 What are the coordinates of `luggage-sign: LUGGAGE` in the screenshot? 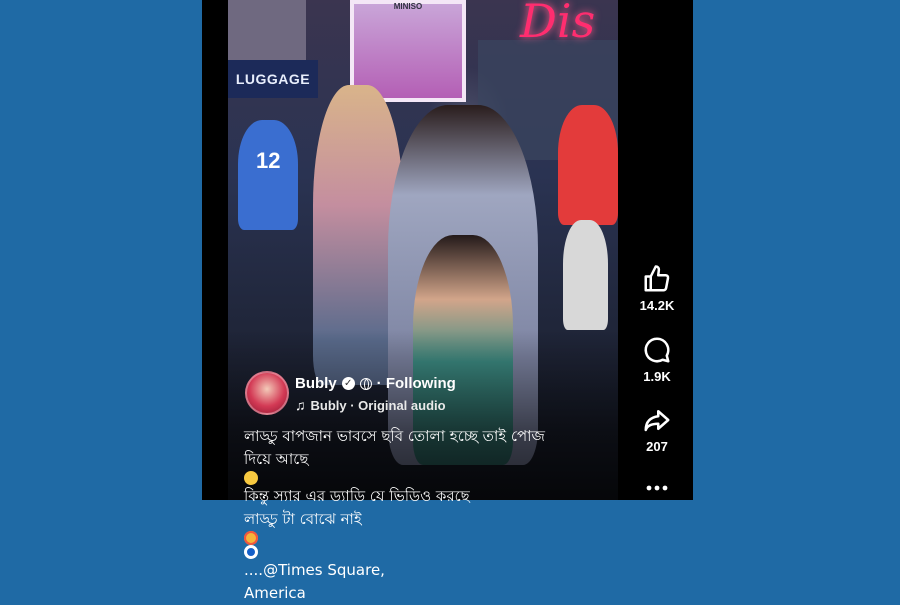 It's located at (273, 79).